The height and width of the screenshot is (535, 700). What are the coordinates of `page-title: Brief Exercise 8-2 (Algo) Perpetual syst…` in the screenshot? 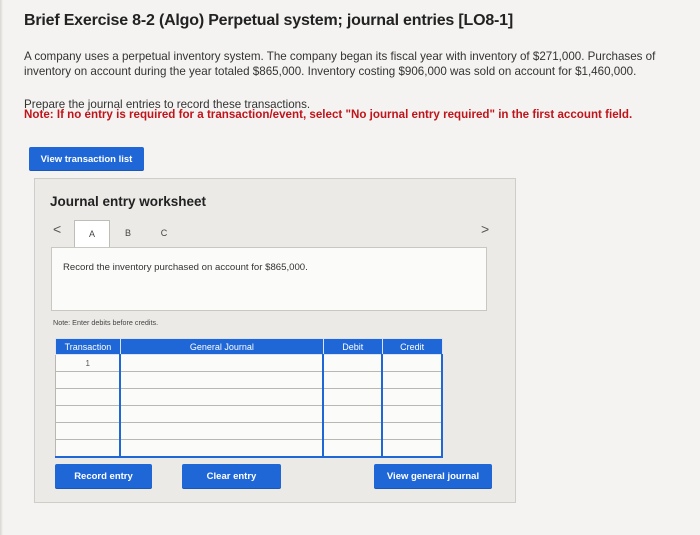 It's located at (268, 20).